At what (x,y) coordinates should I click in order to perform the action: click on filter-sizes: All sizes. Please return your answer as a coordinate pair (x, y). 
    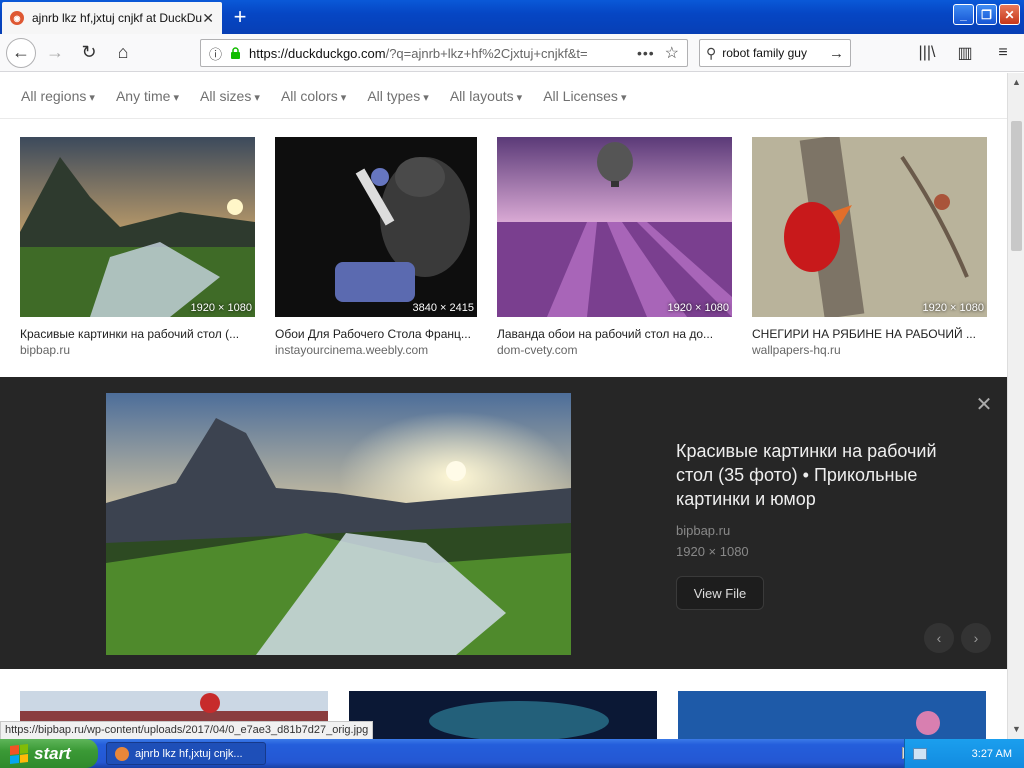
    Looking at the image, I should click on (230, 96).